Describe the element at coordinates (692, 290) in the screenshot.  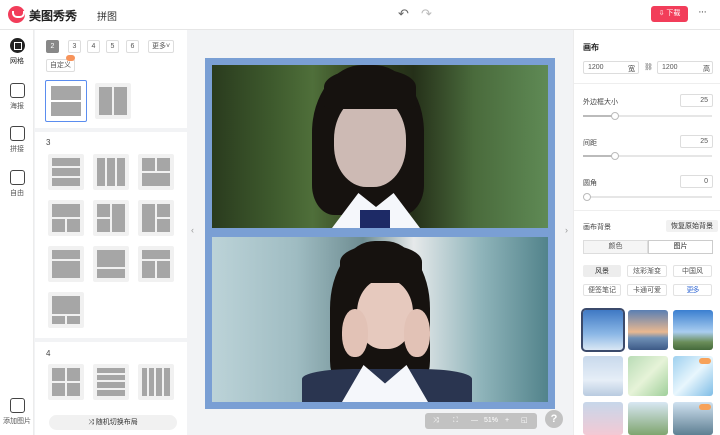
I see `category-more: 更多` at that location.